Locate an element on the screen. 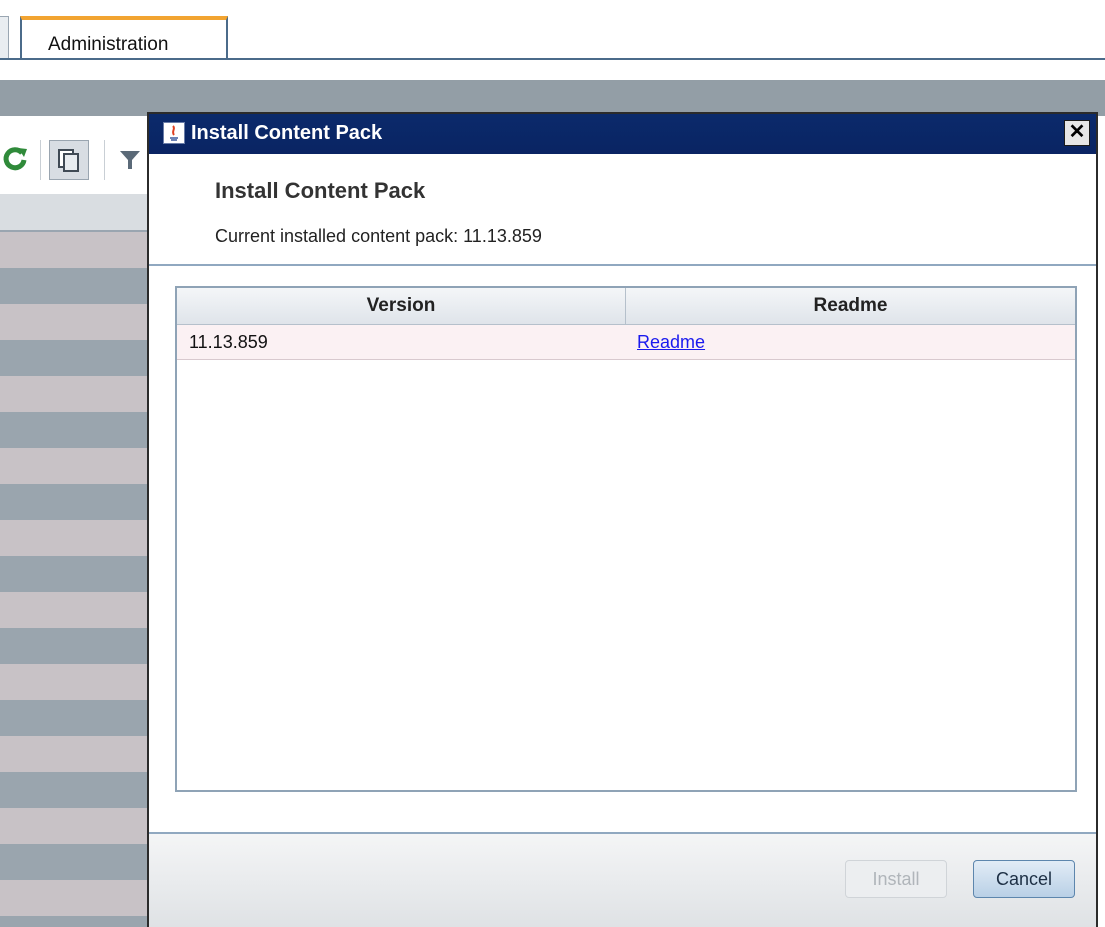 The image size is (1105, 927). readme-link: Readme is located at coordinates (671, 342).